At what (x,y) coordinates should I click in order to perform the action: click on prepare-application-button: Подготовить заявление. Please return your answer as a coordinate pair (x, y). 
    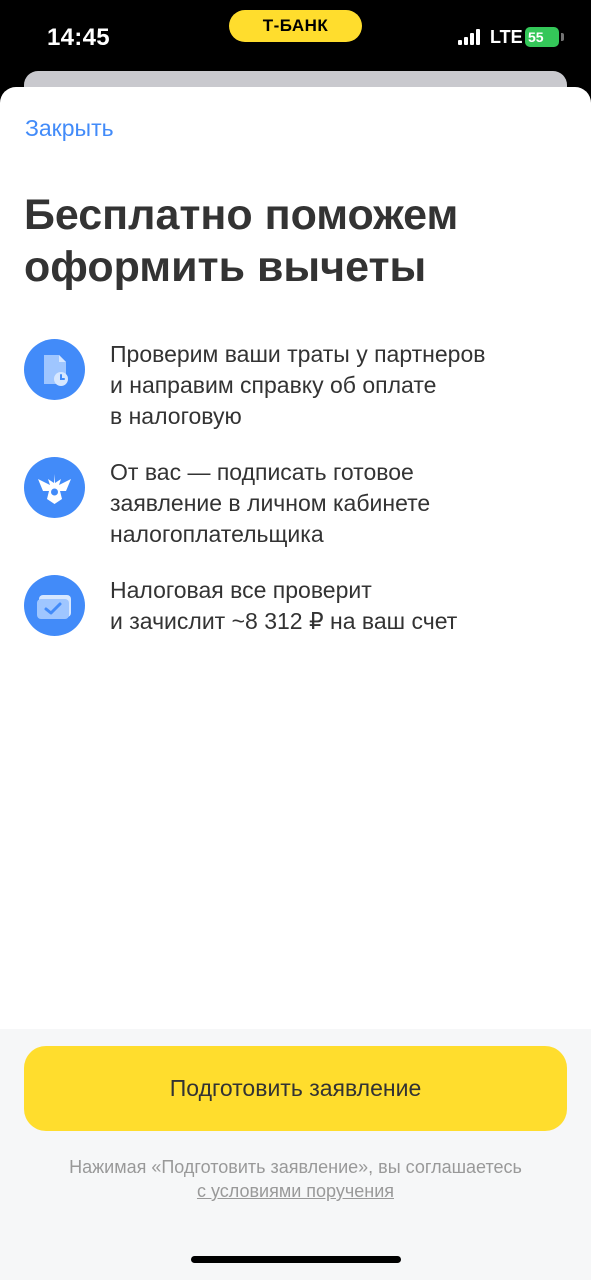
    Looking at the image, I should click on (295, 1088).